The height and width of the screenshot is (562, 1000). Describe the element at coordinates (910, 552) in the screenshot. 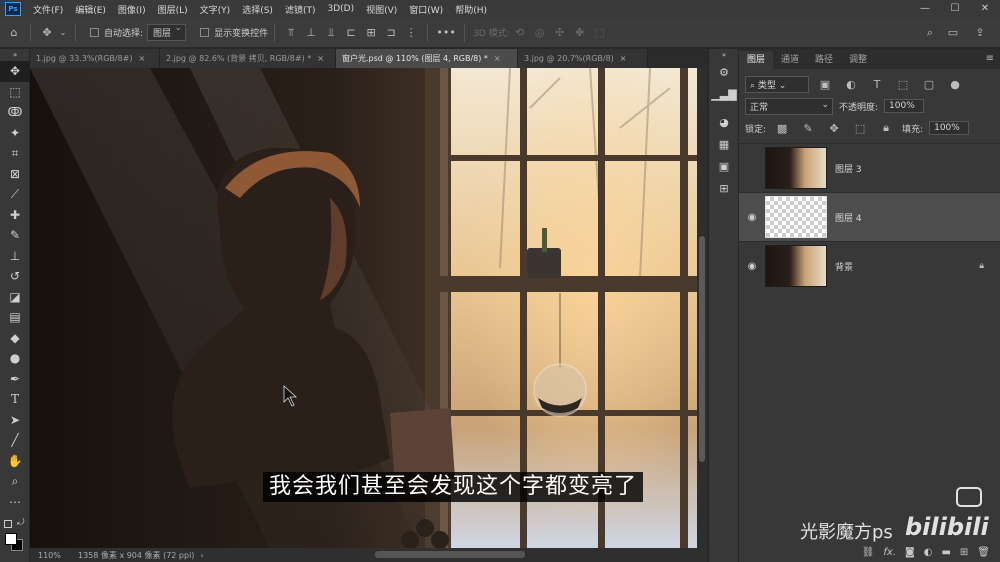

I see `mask-icon: ◙` at that location.